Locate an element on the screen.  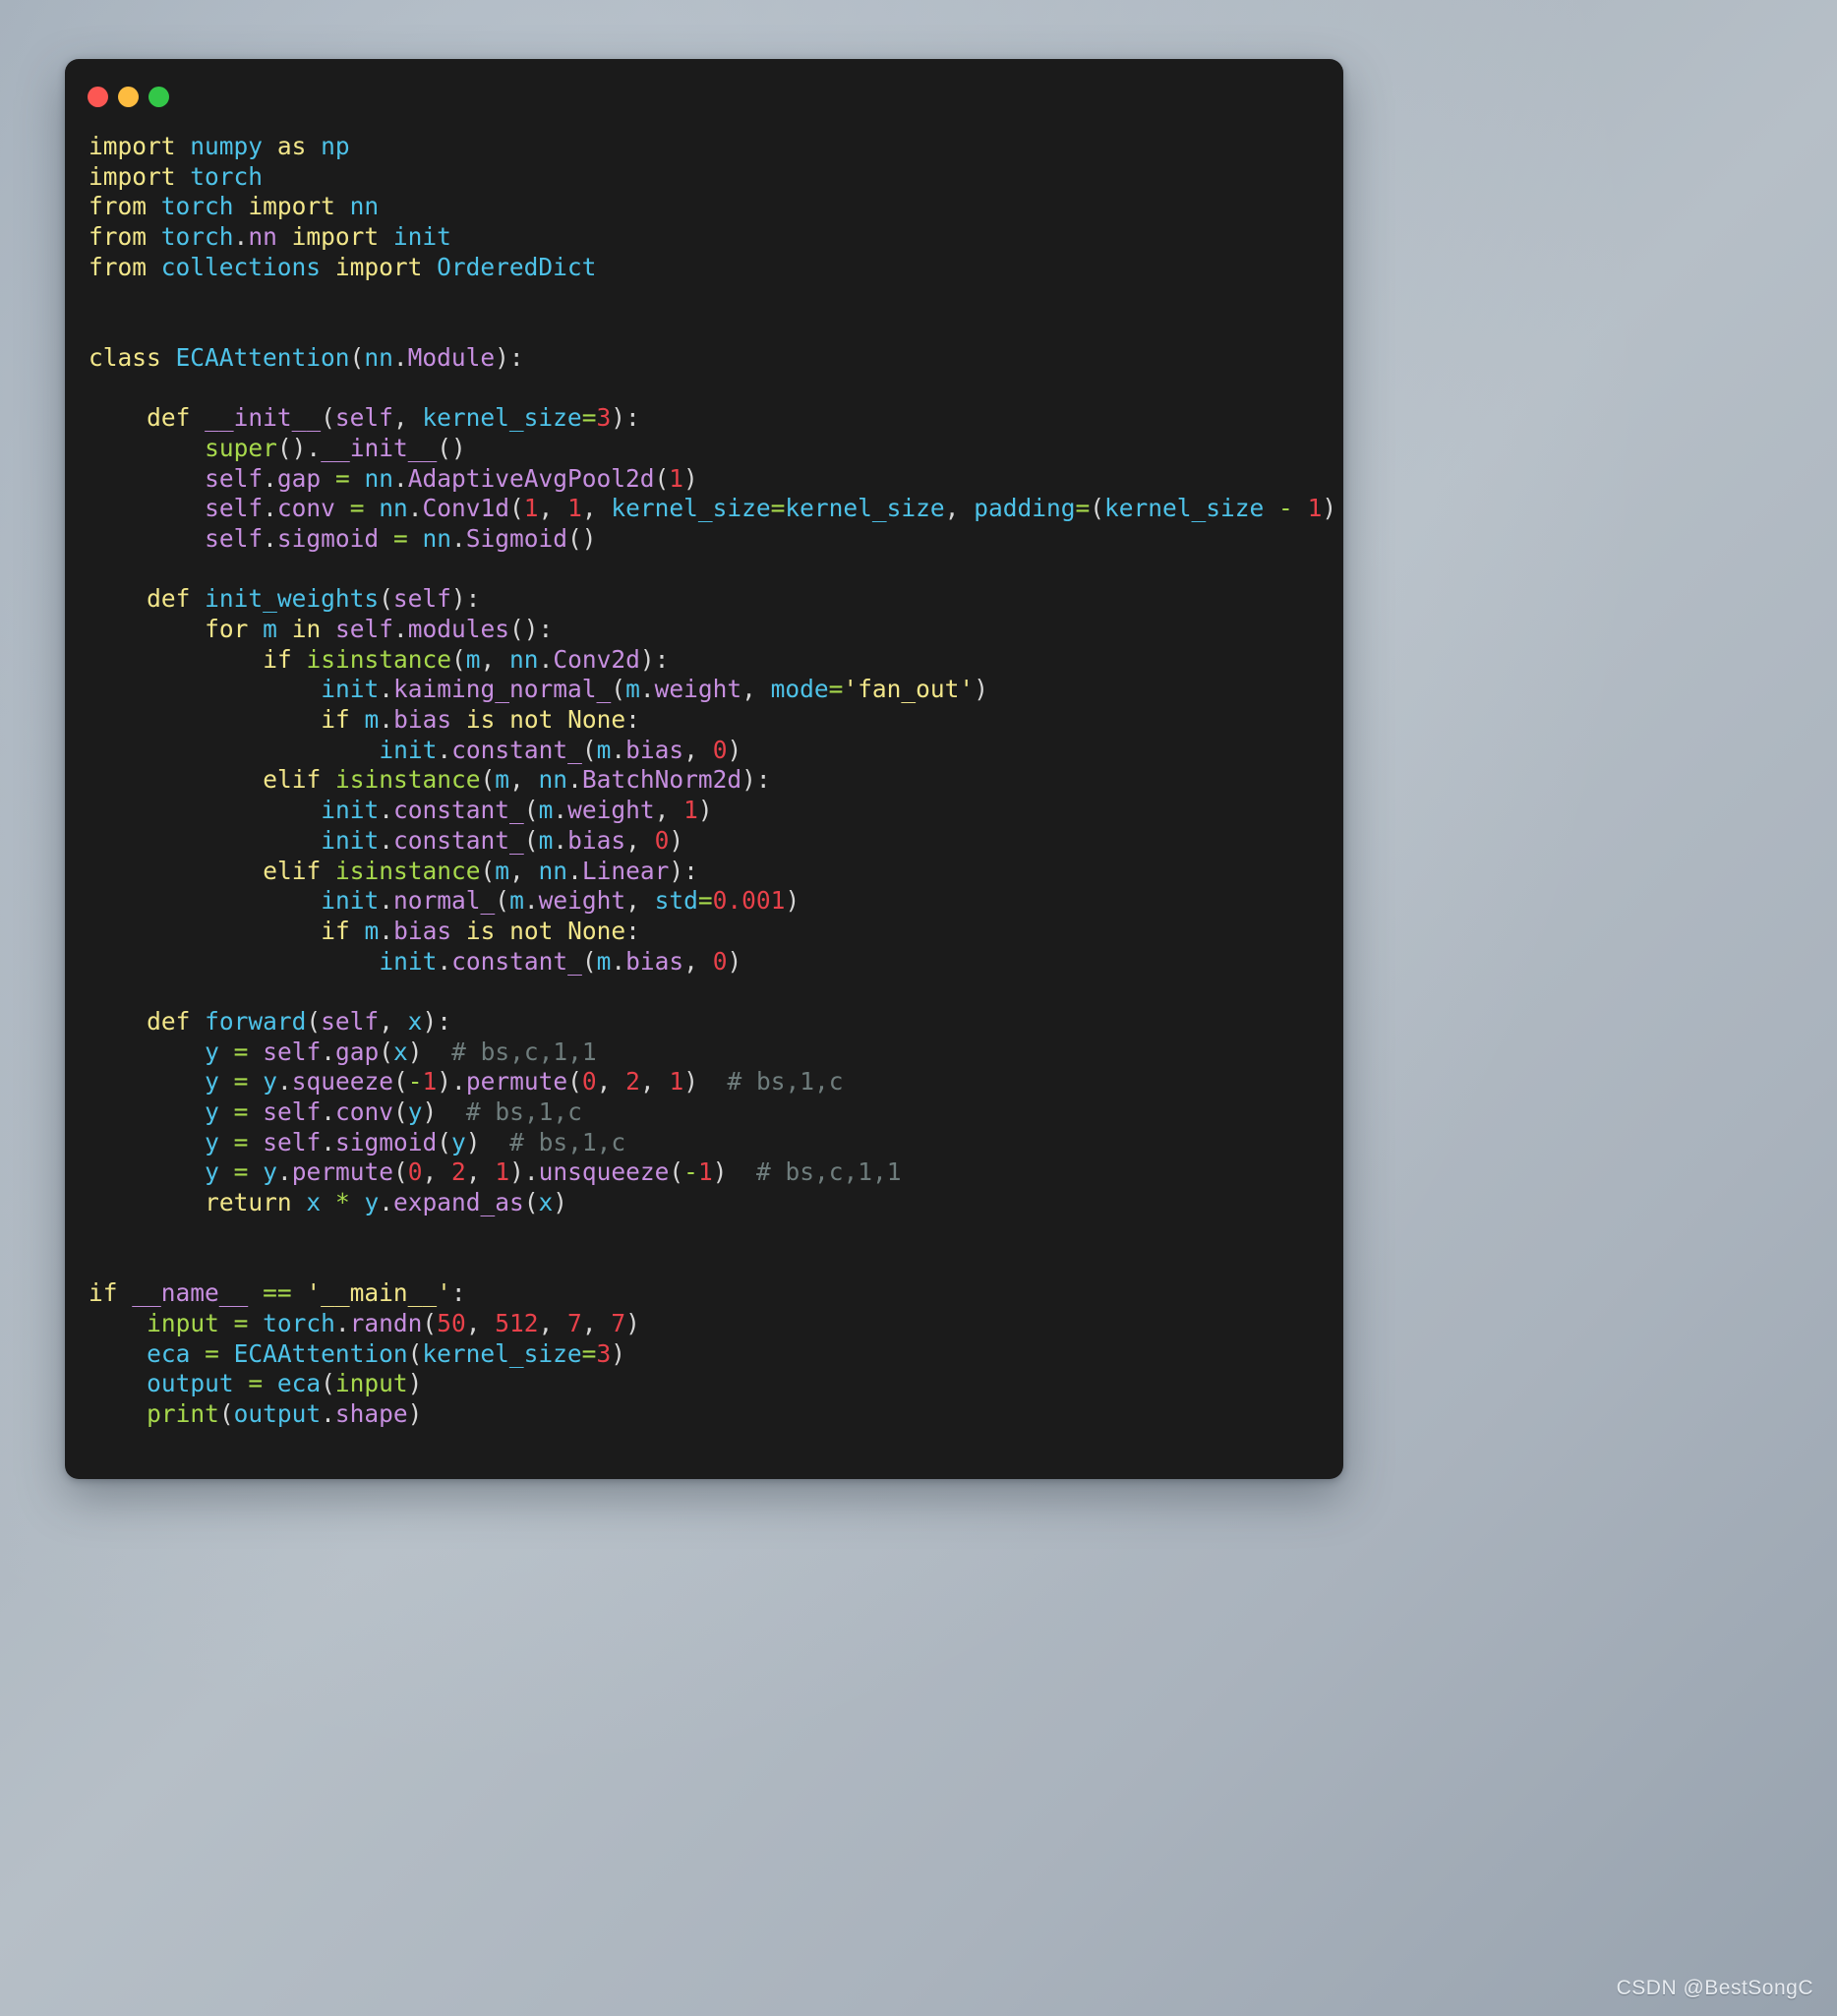
code-line: def __init__(self, kernel_size=3): is located at coordinates (716, 418).